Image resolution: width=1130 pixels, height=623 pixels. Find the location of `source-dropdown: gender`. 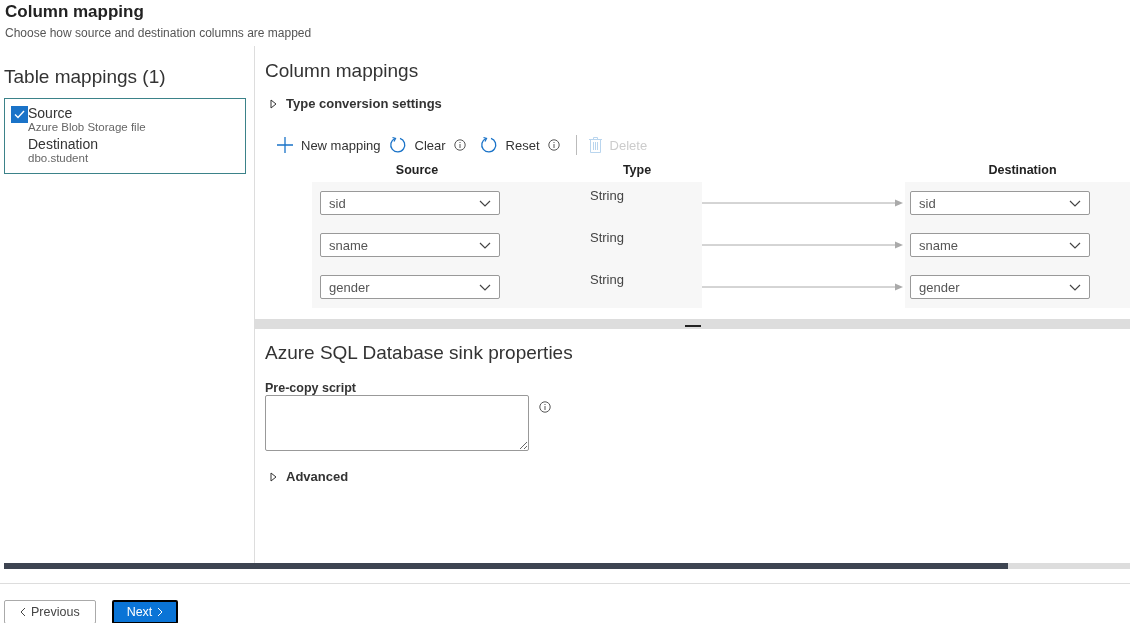

source-dropdown: gender is located at coordinates (410, 287).